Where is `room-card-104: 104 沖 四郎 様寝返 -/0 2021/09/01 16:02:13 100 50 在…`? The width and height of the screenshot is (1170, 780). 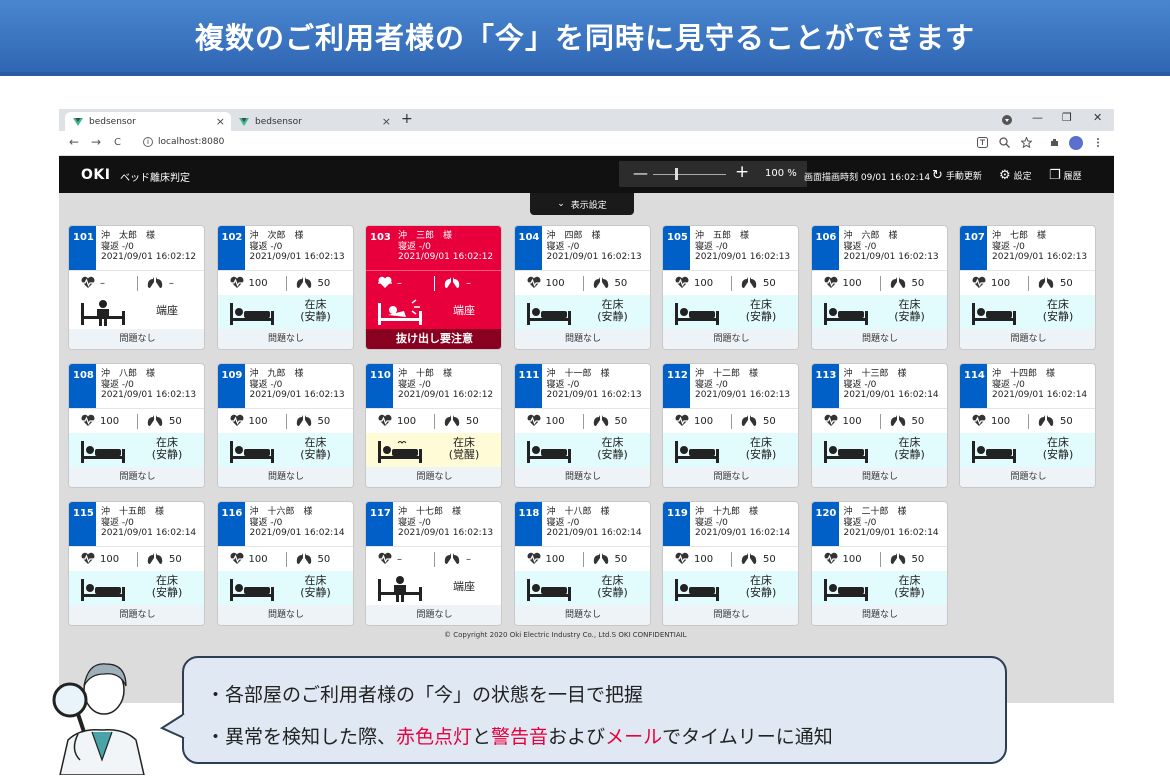
room-card-104: 104 沖 四郎 様寝返 -/0 2021/09/01 16:02:13 100 50 在… is located at coordinates (582, 287).